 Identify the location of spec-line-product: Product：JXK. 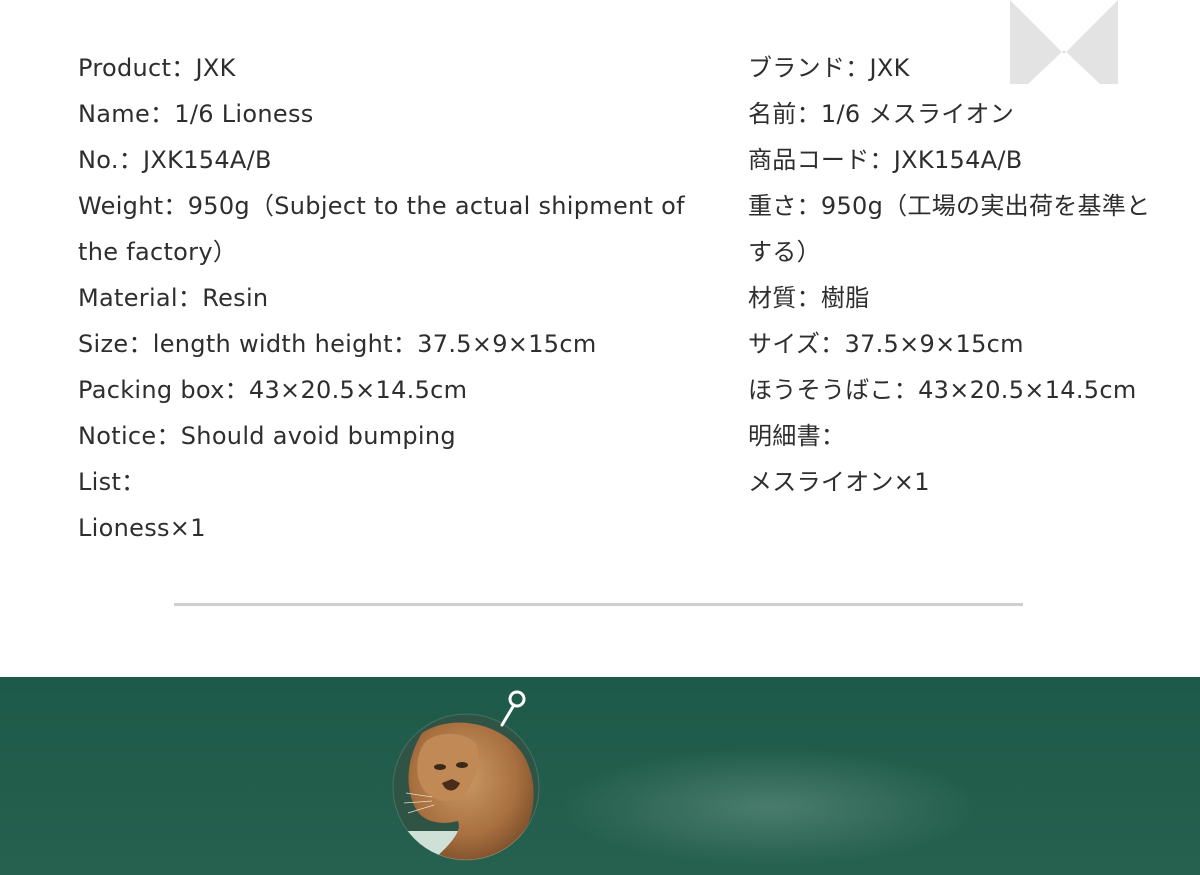
(157, 68).